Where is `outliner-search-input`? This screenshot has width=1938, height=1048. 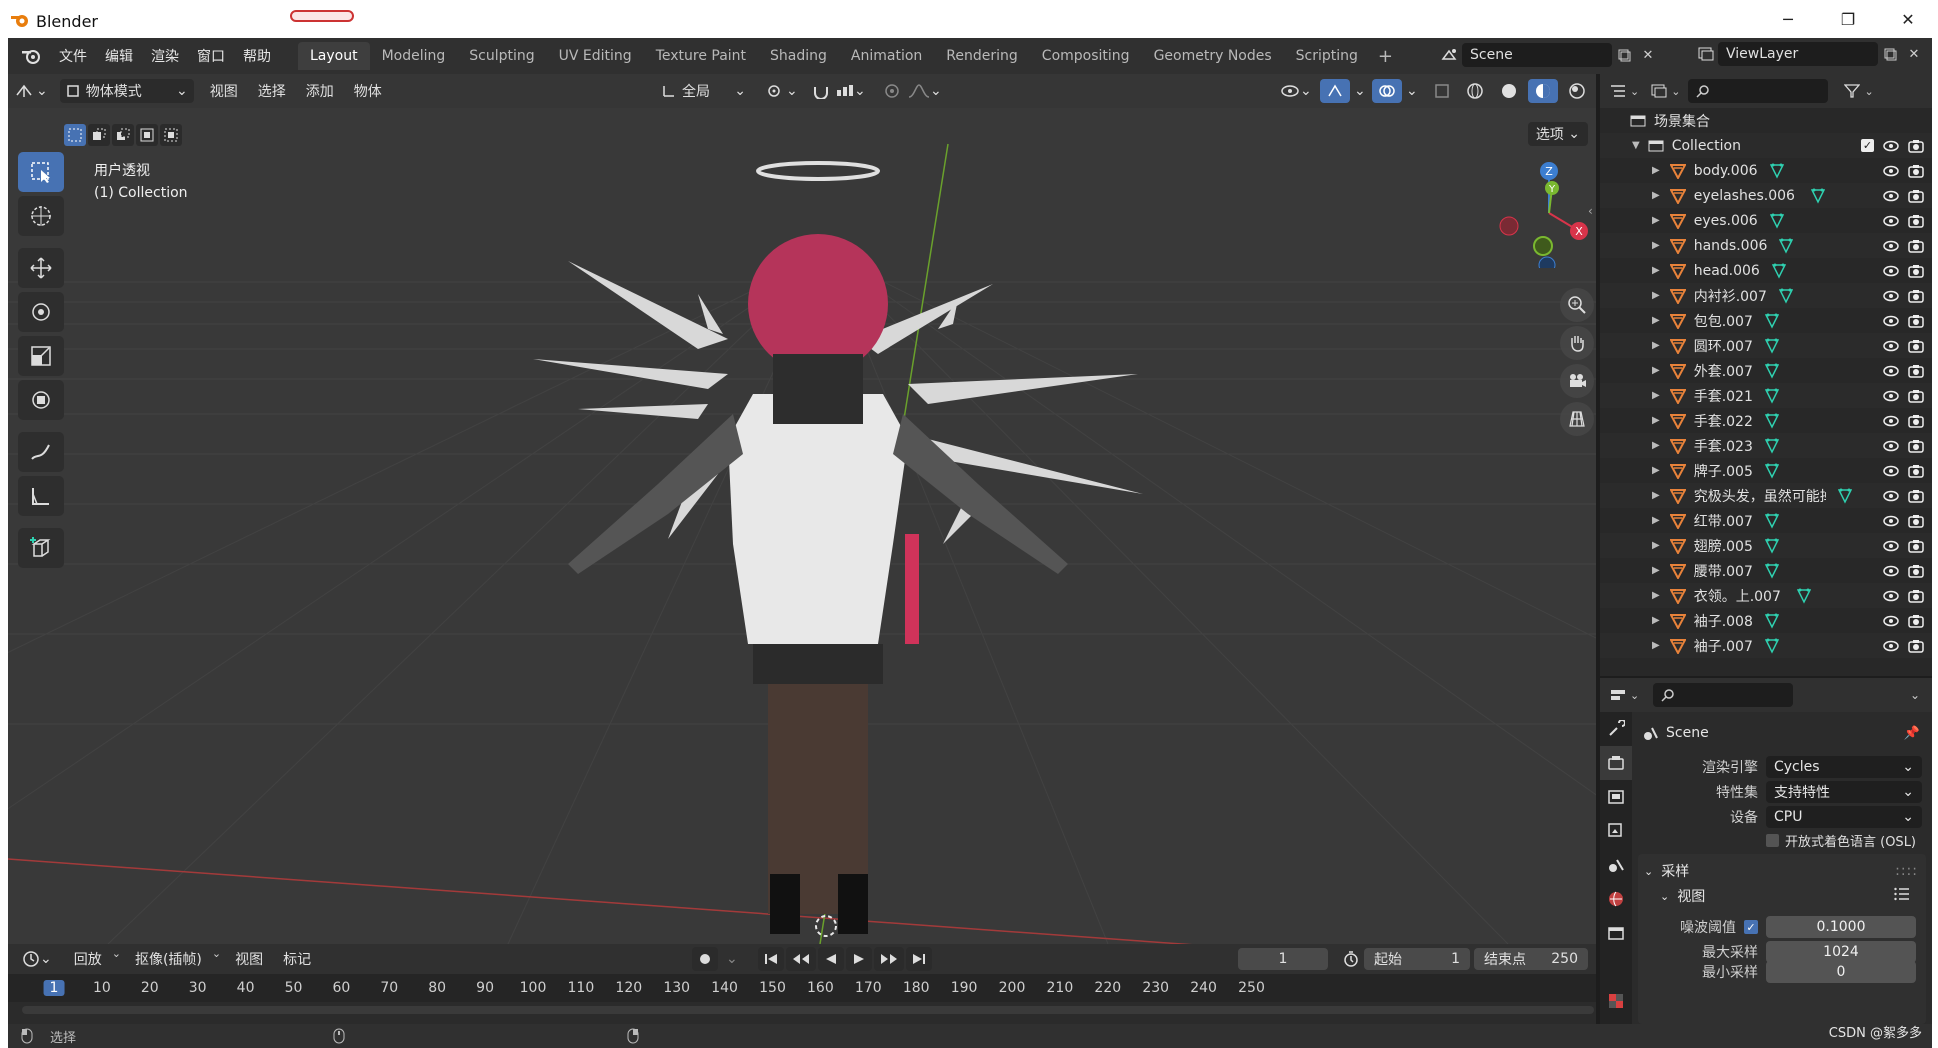
outliner-search-input is located at coordinates (1758, 91).